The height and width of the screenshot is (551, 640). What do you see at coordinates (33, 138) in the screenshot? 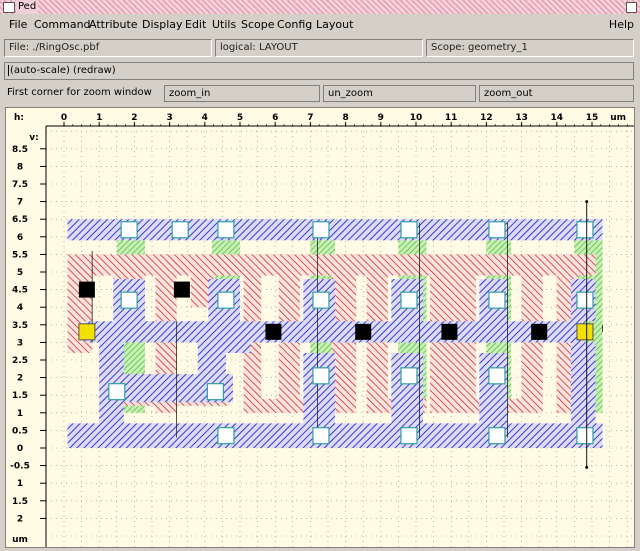
I see `y-axis-label: v:` at bounding box center [33, 138].